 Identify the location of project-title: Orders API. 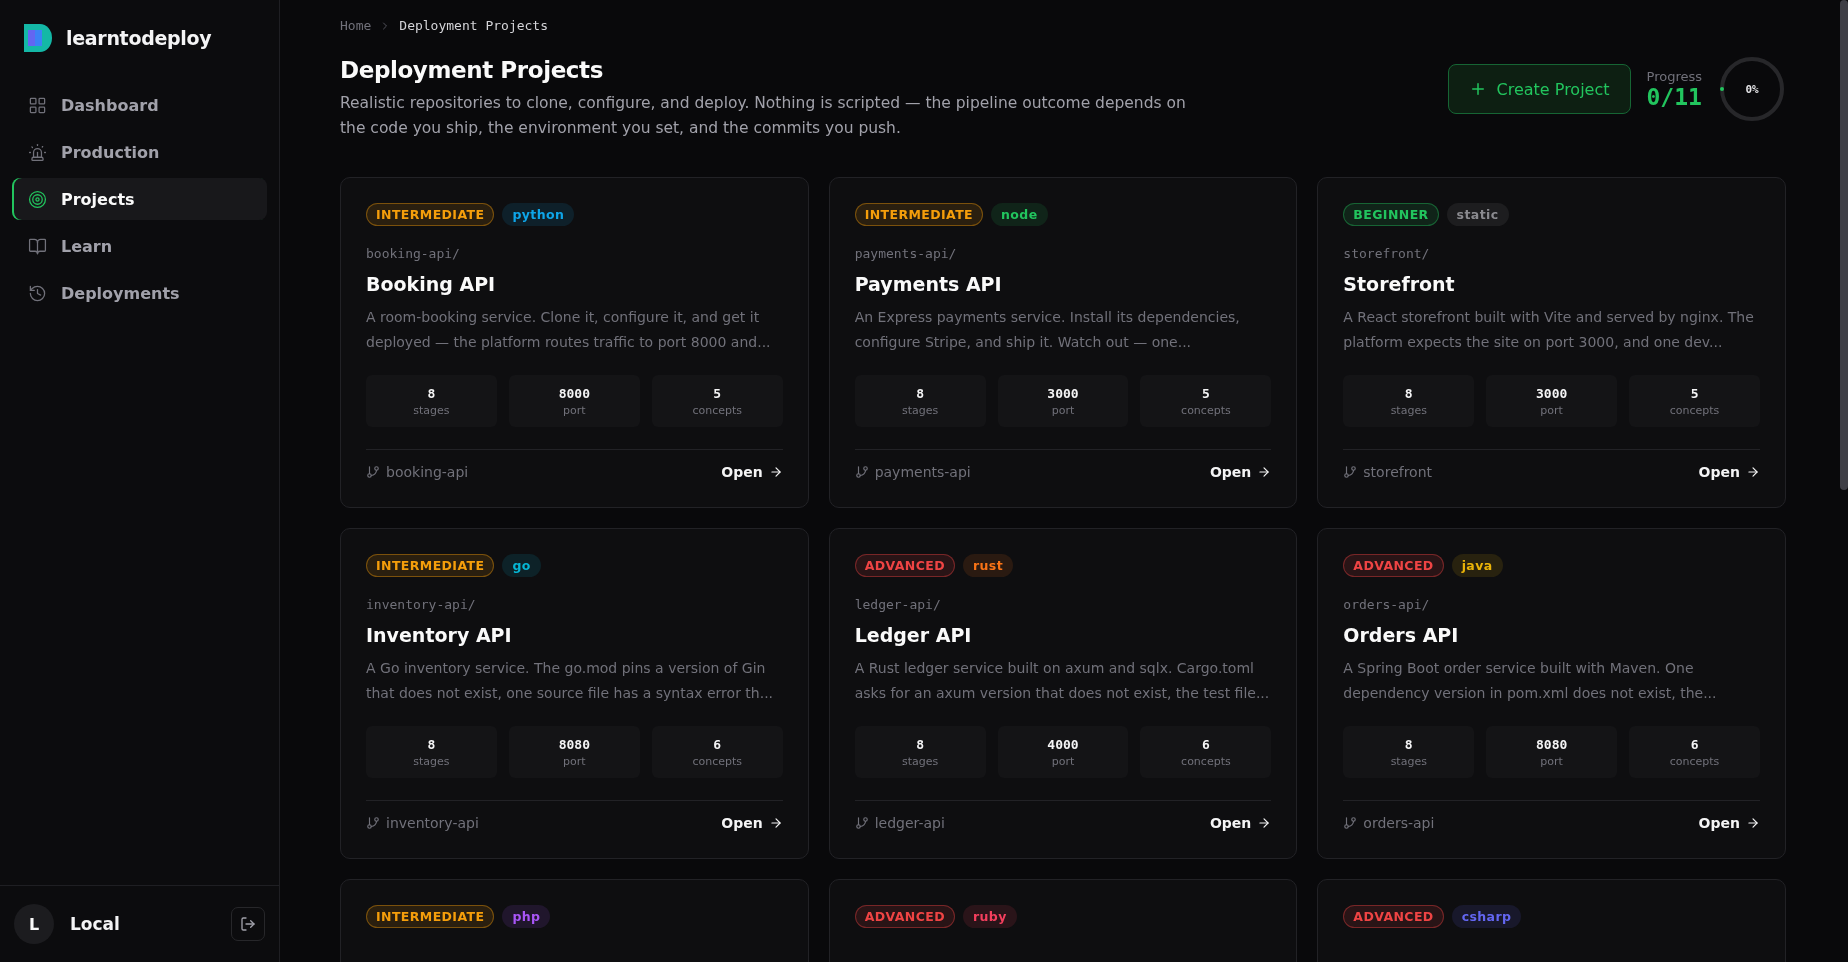
(1401, 635).